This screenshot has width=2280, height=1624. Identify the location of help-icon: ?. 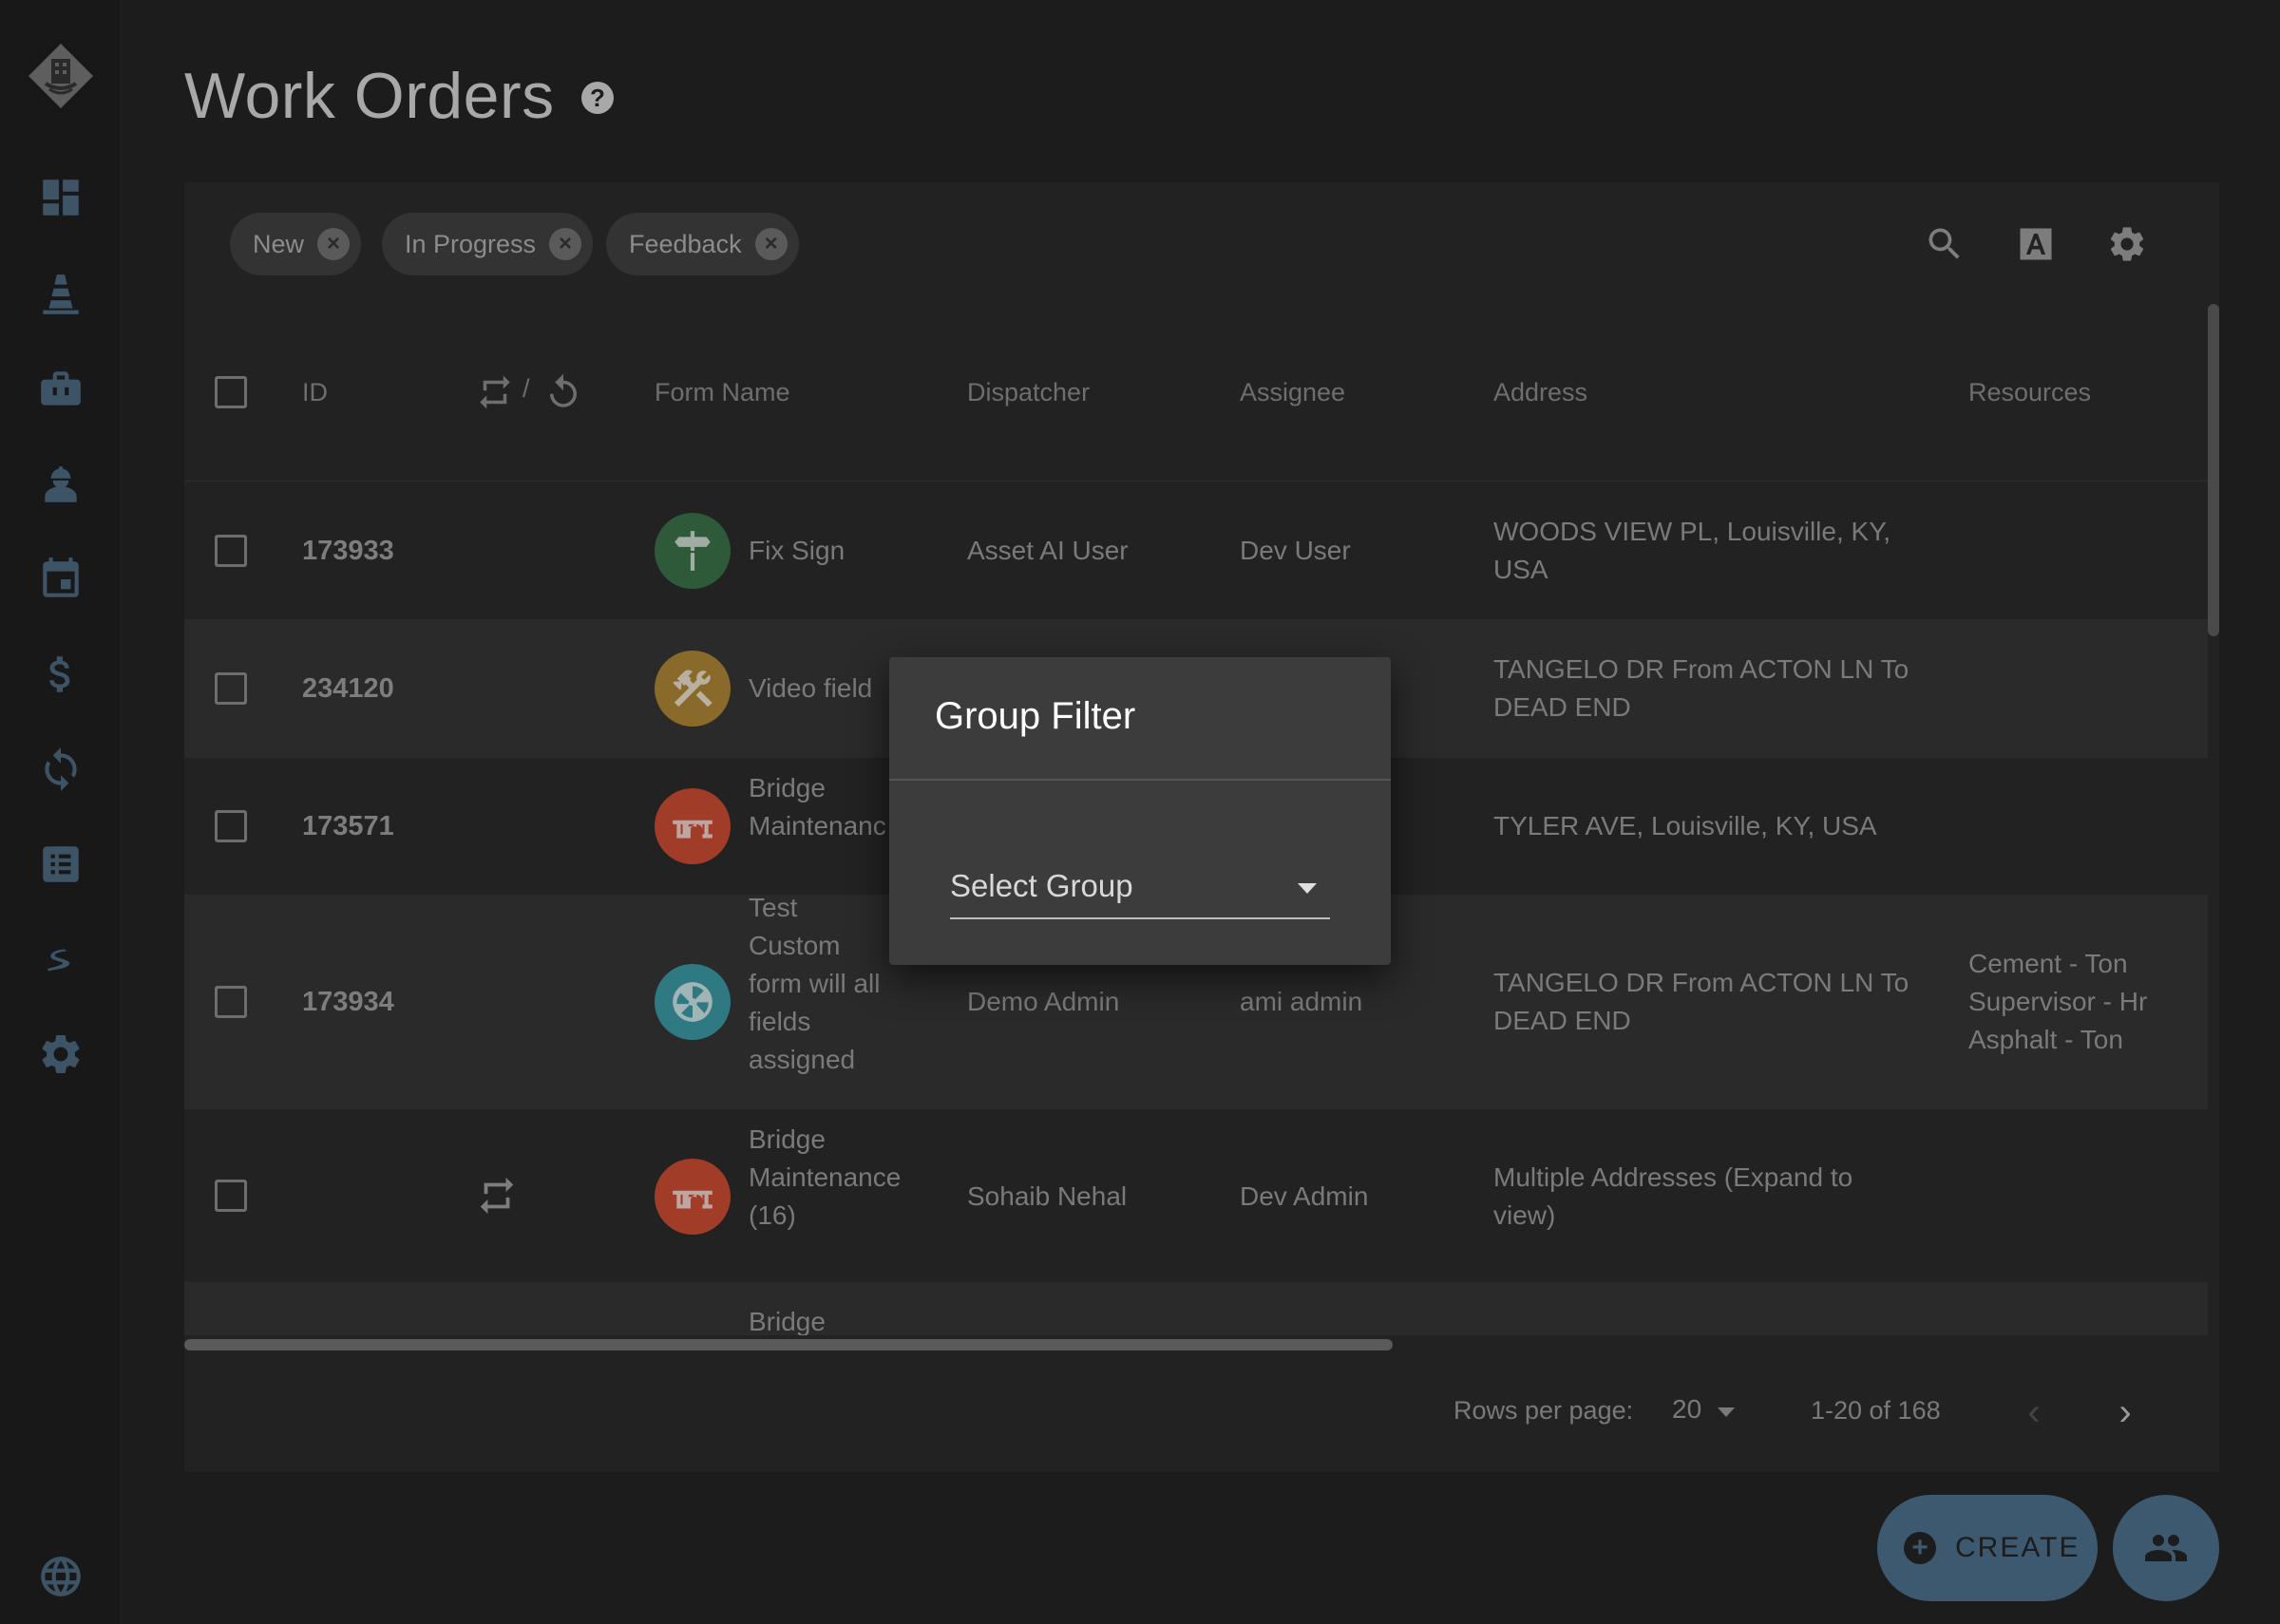
(597, 98).